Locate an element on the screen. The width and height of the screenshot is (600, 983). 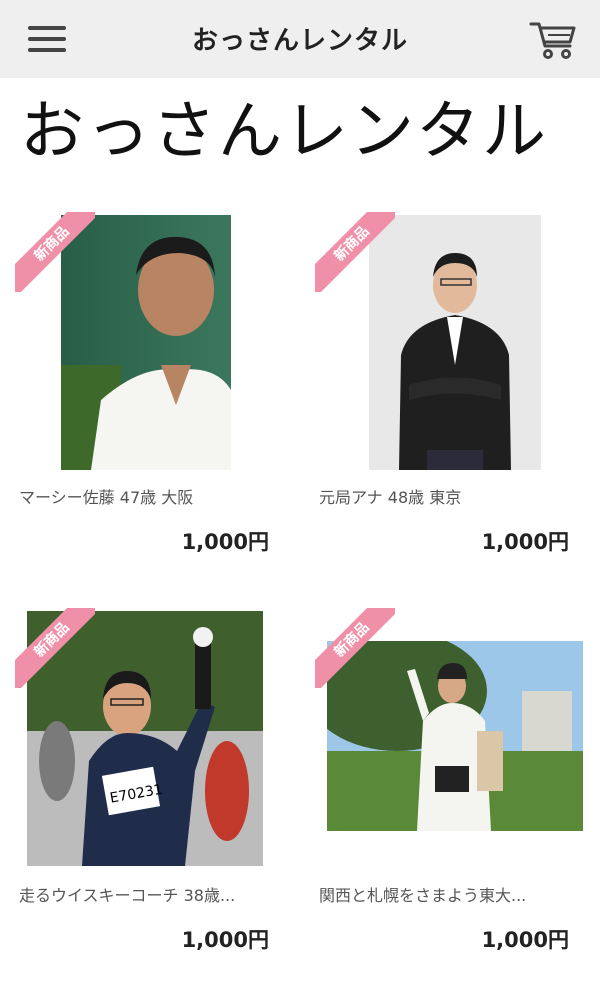
product-name: 元局アナ 48歳 東京 is located at coordinates (450, 496).